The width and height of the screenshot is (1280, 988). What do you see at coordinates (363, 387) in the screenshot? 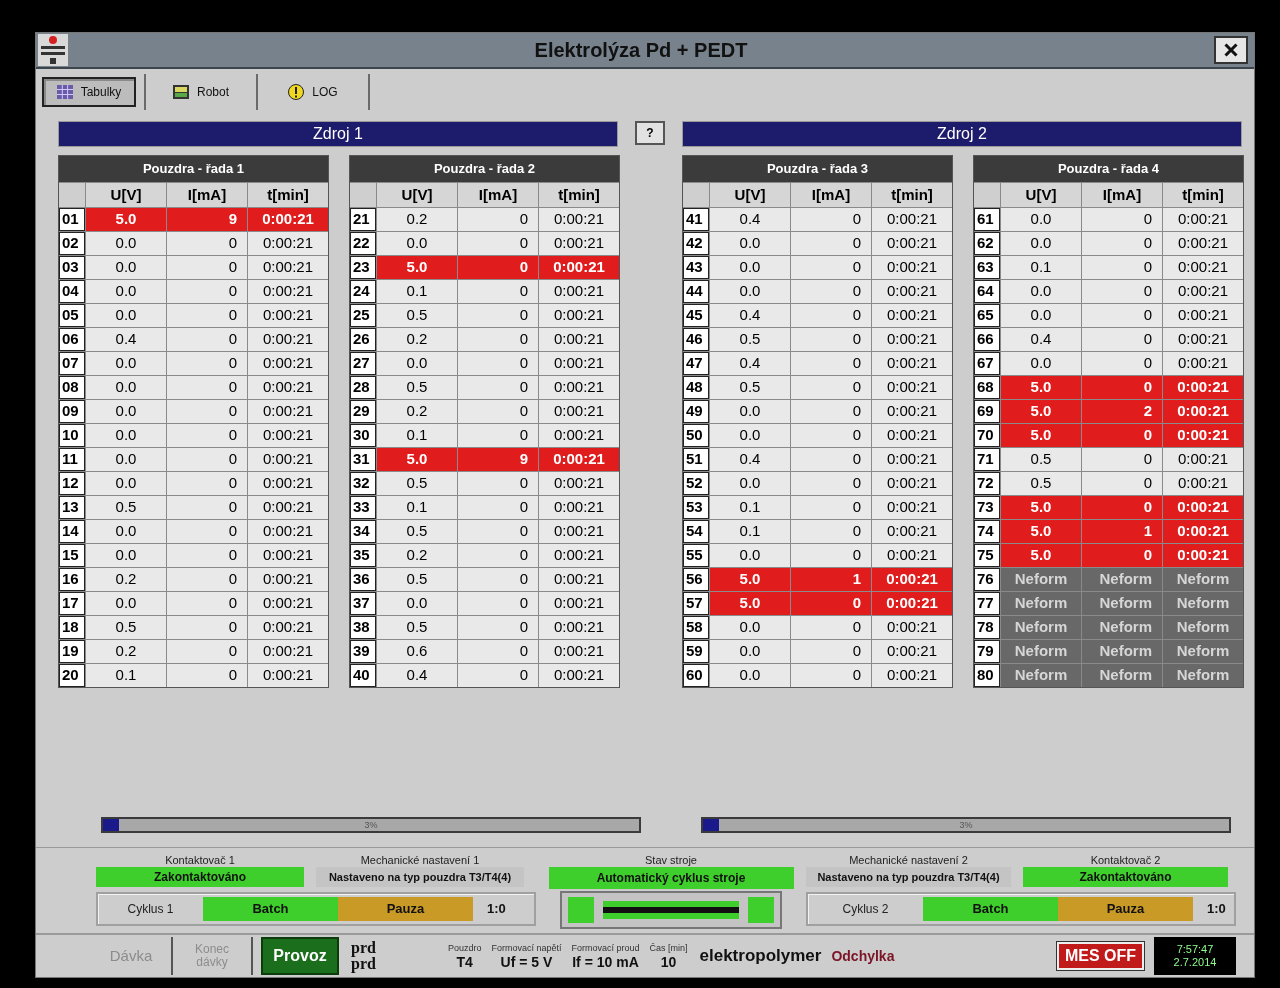
I see `row-number: 28` at bounding box center [363, 387].